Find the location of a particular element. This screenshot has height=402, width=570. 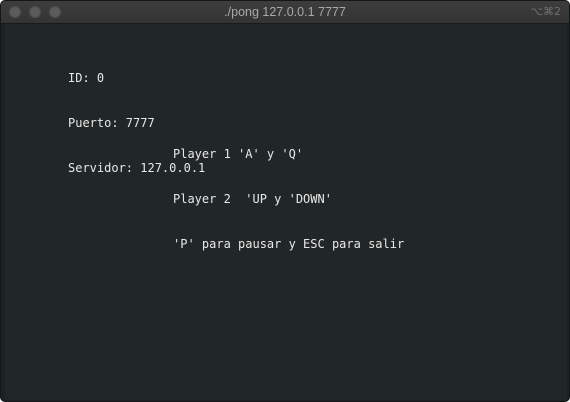

title-bar: ./pong 127.0.0.1 7777 ⌥⌘2 is located at coordinates (285, 12).